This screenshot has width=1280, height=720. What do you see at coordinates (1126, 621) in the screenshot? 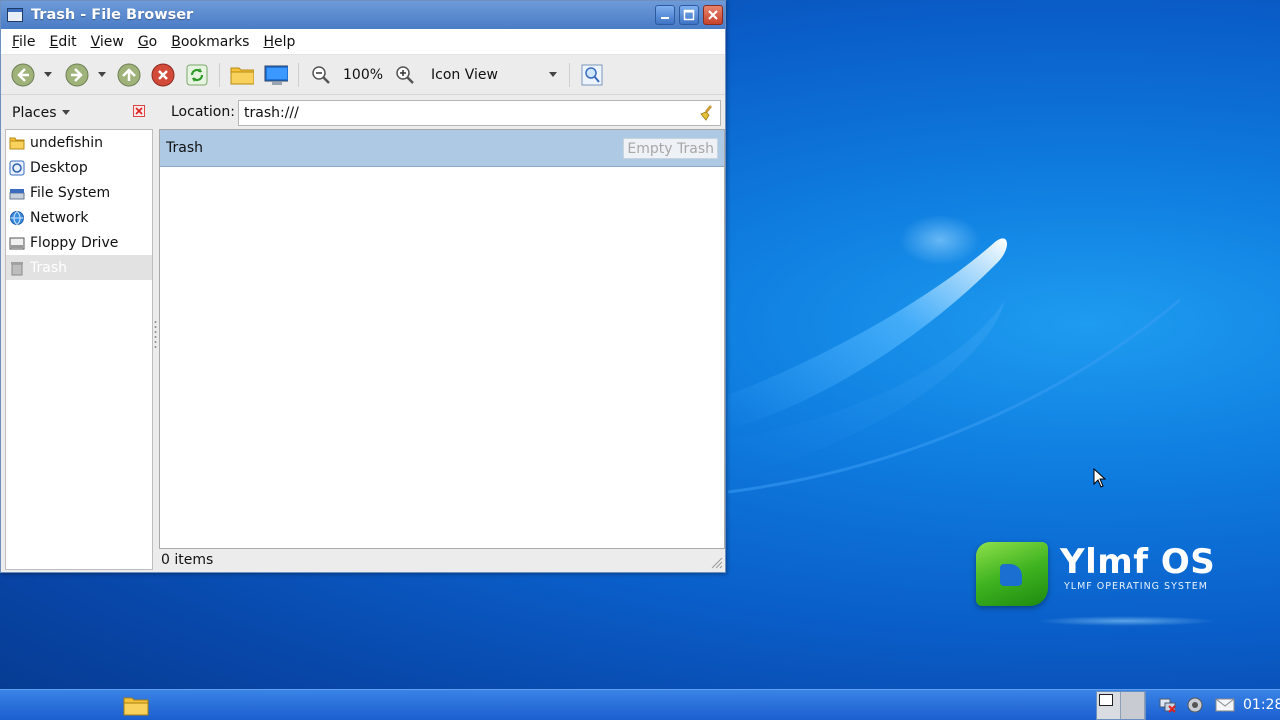
I see `brand-glow` at bounding box center [1126, 621].